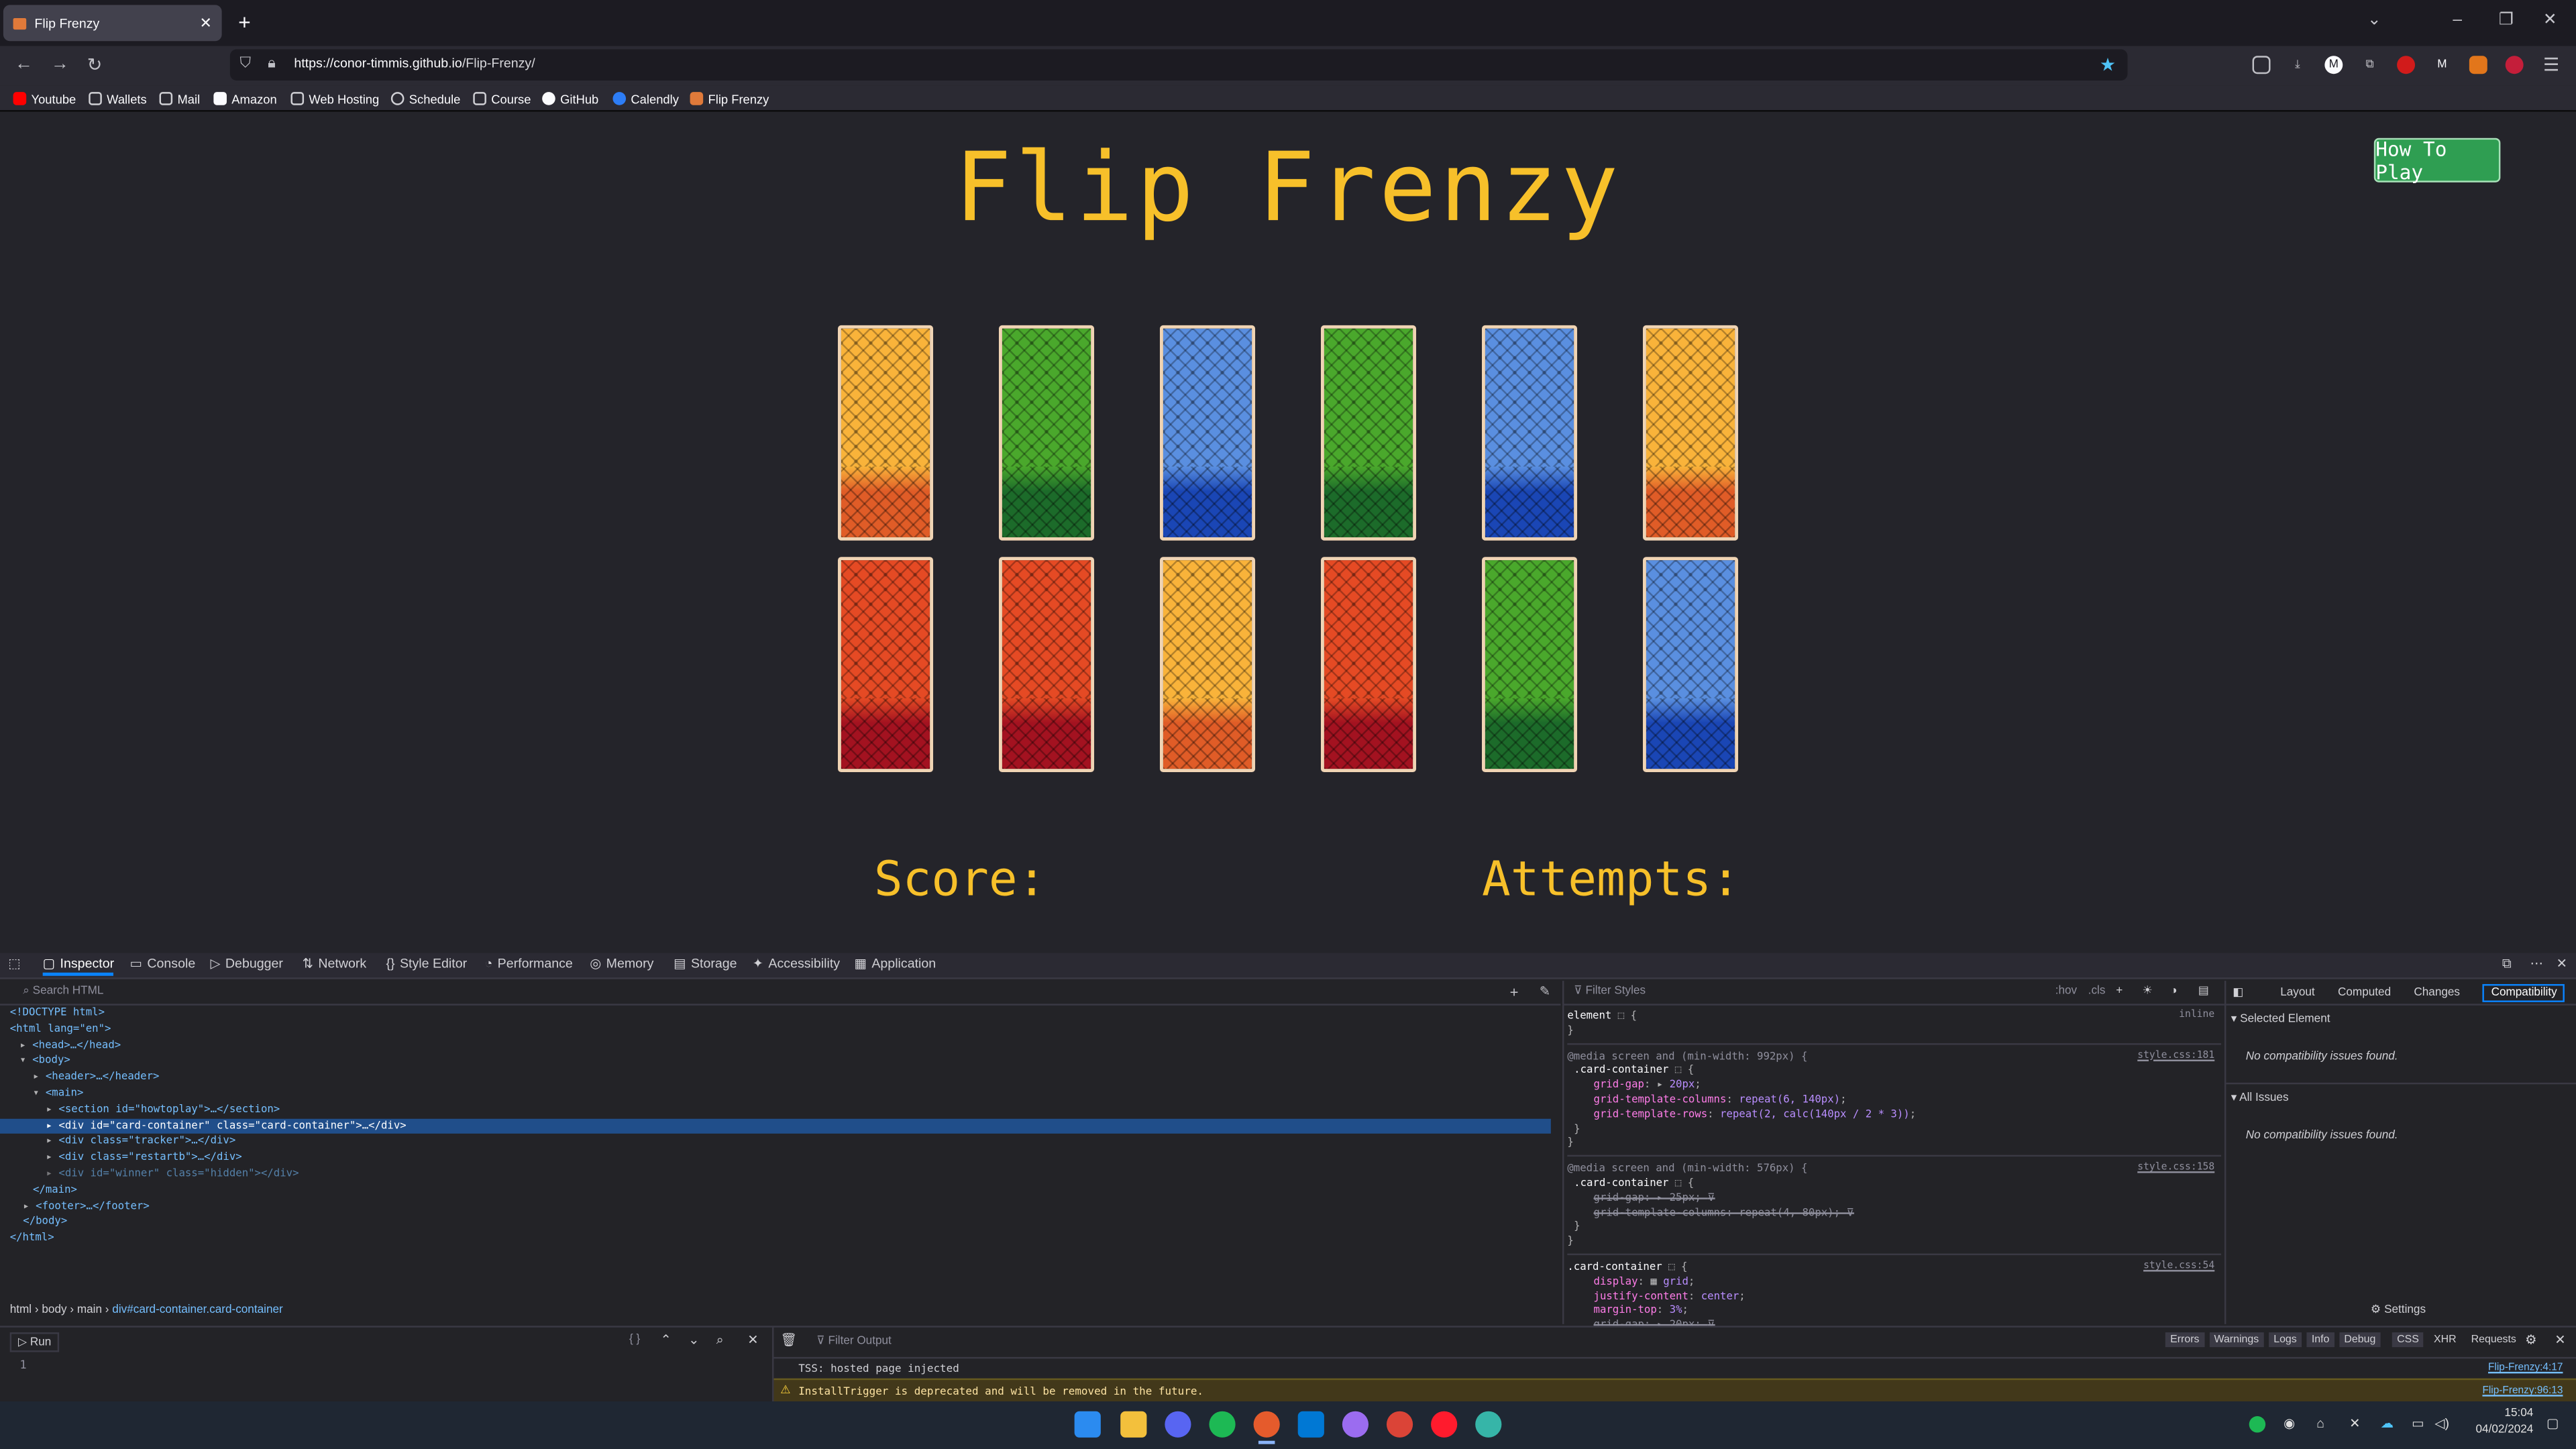 The image size is (2576, 1449). What do you see at coordinates (1444, 1424) in the screenshot?
I see `opera-gx-icon` at bounding box center [1444, 1424].